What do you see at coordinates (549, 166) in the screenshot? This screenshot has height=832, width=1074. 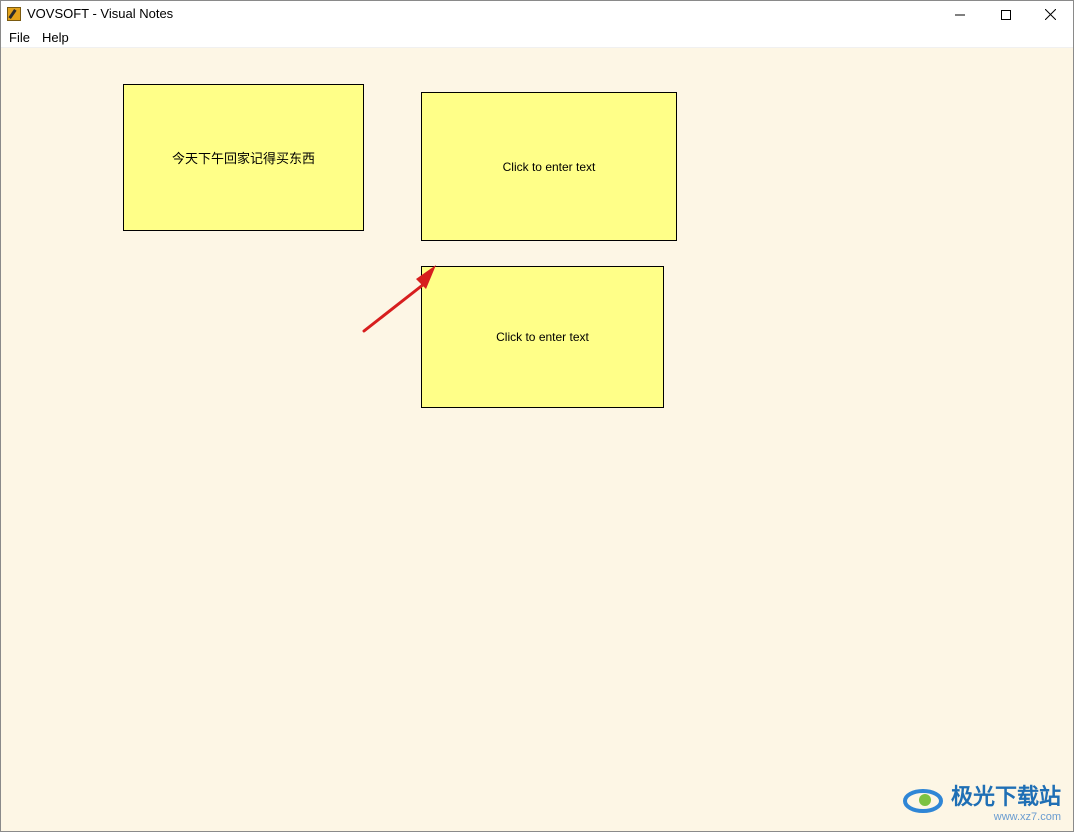 I see `sticky-note-2: Click to enter text` at bounding box center [549, 166].